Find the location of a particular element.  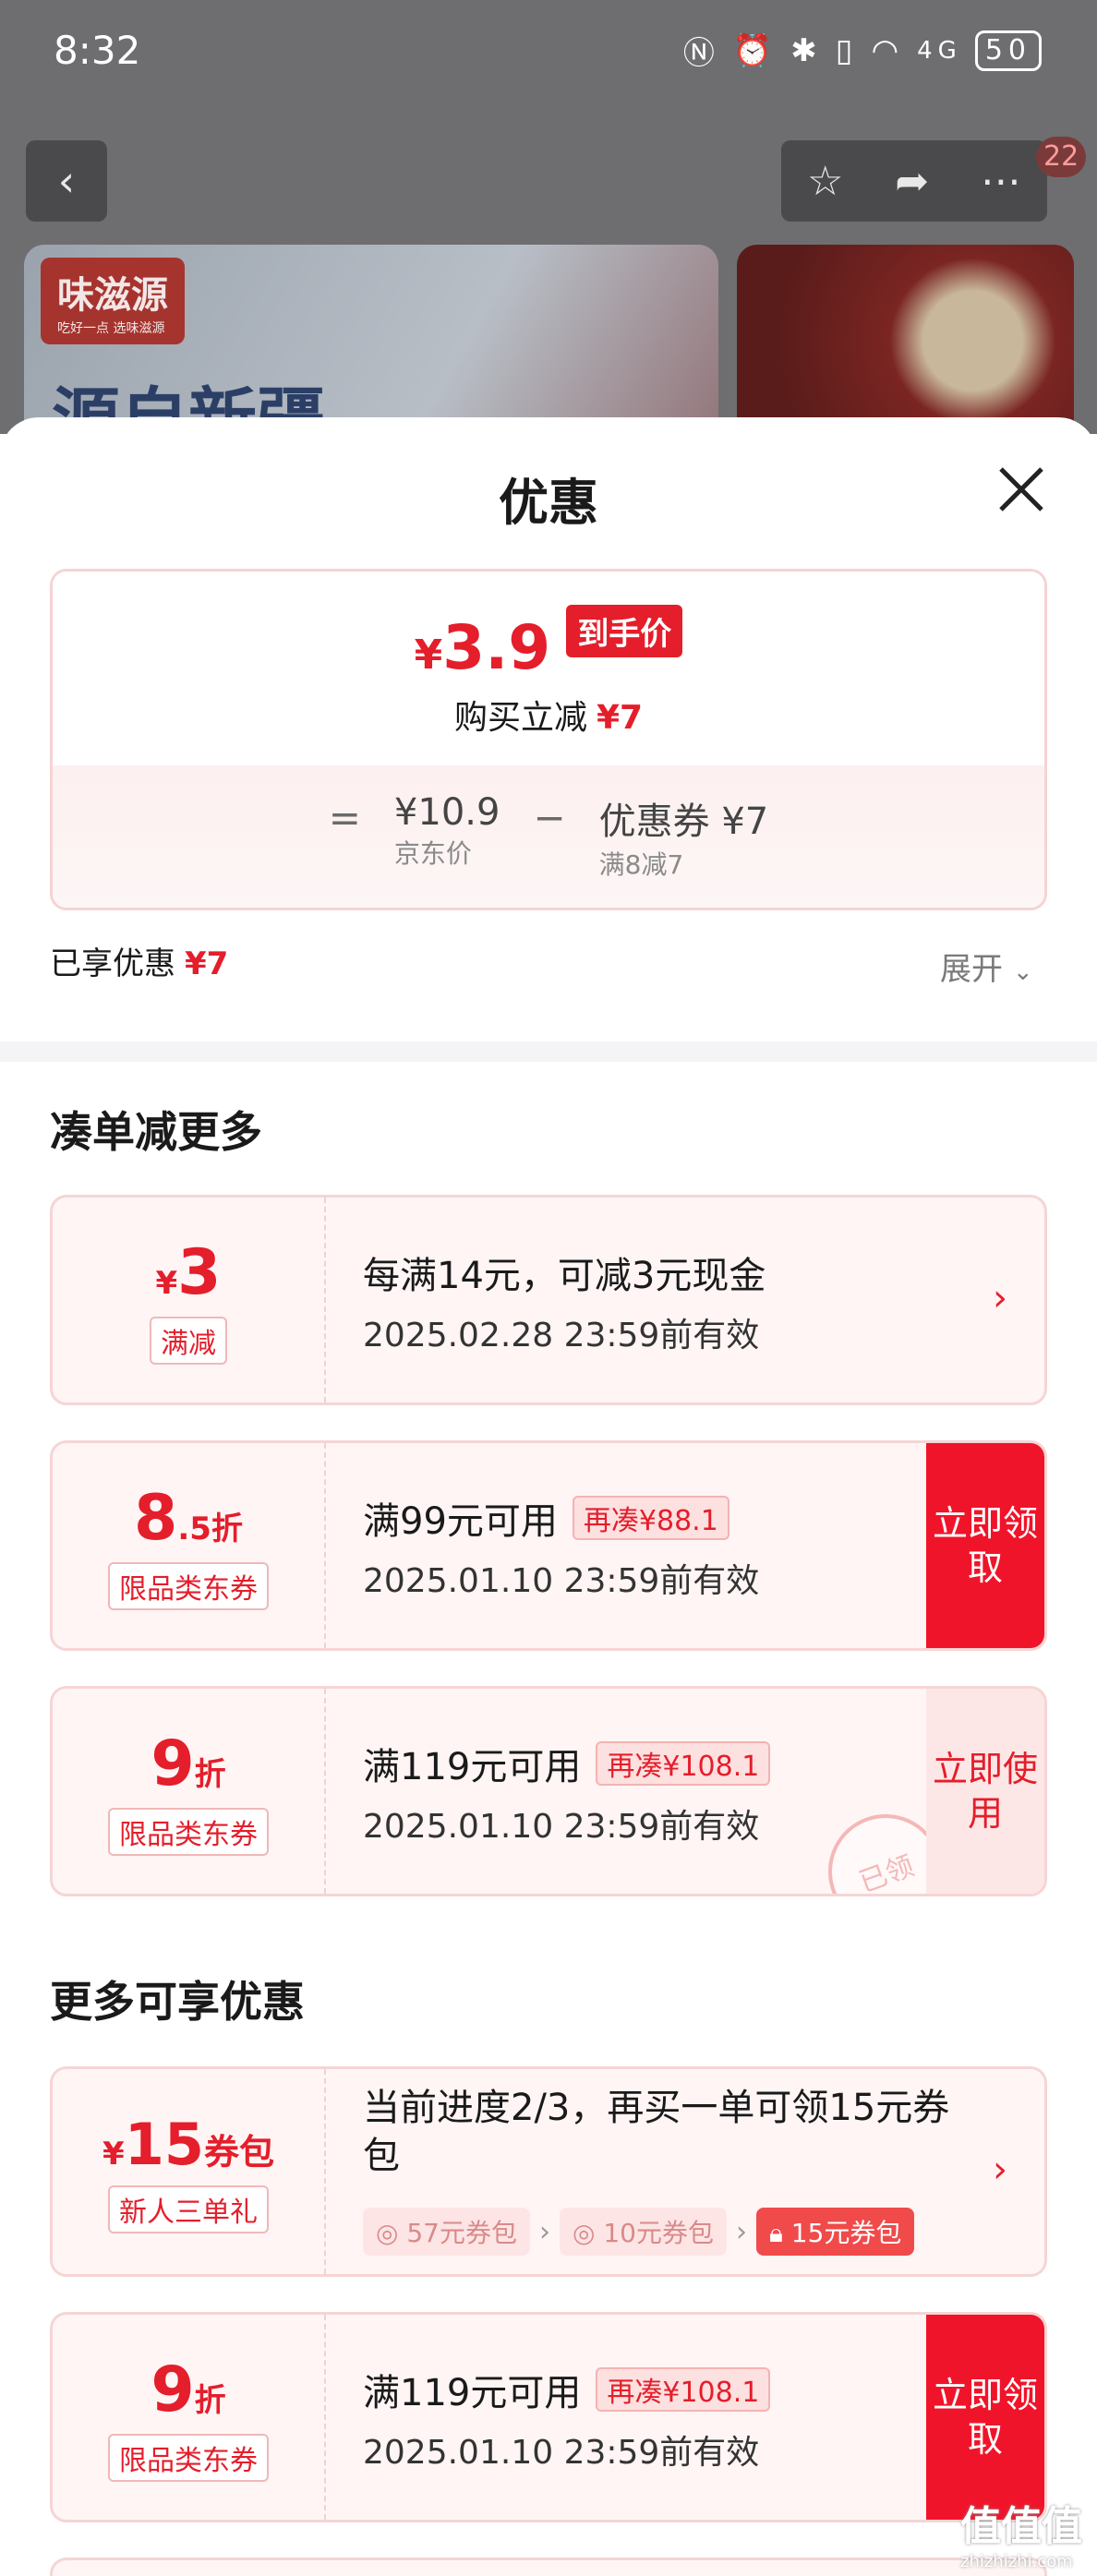

site-watermark: 值值值 zhizhizhi.com is located at coordinates (1021, 2532).